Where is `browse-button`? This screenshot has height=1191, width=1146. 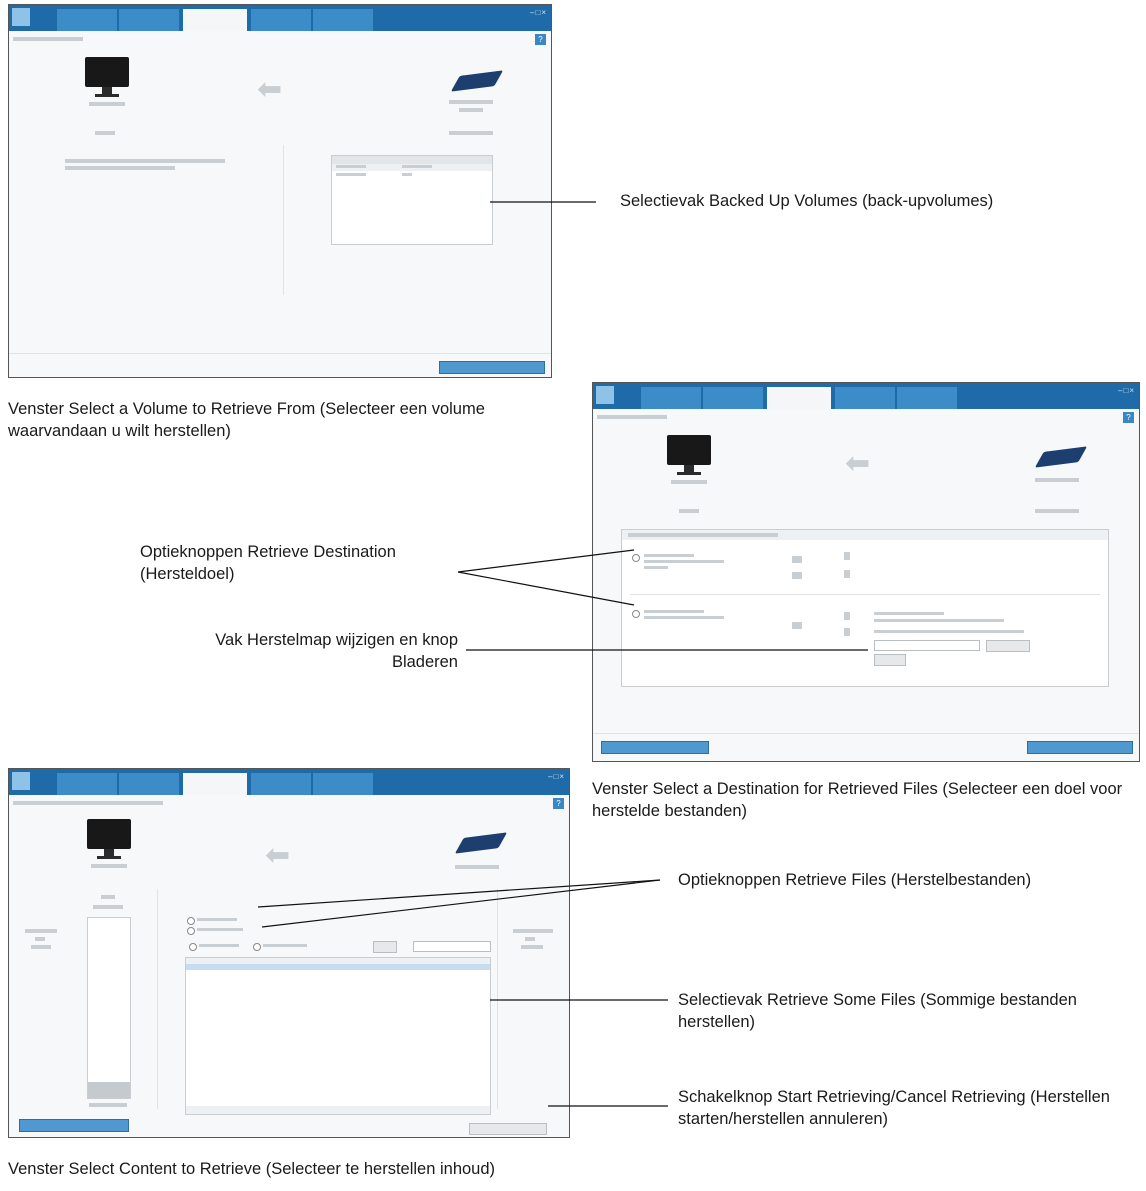
browse-button is located at coordinates (1008, 646).